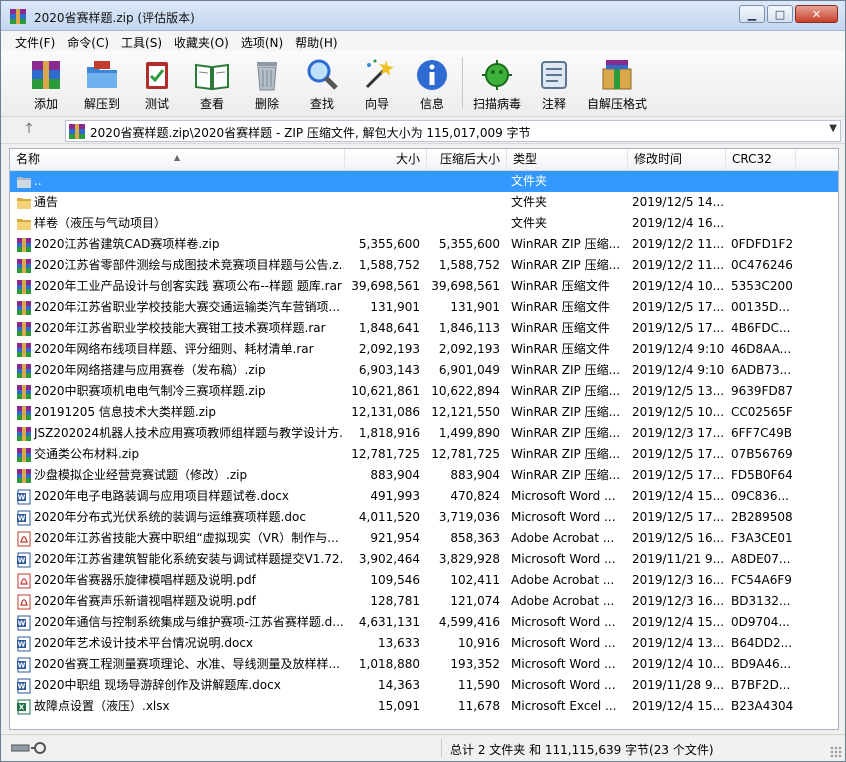  What do you see at coordinates (617, 84) in the screenshot?
I see `sfx-button: 自解压格式` at bounding box center [617, 84].